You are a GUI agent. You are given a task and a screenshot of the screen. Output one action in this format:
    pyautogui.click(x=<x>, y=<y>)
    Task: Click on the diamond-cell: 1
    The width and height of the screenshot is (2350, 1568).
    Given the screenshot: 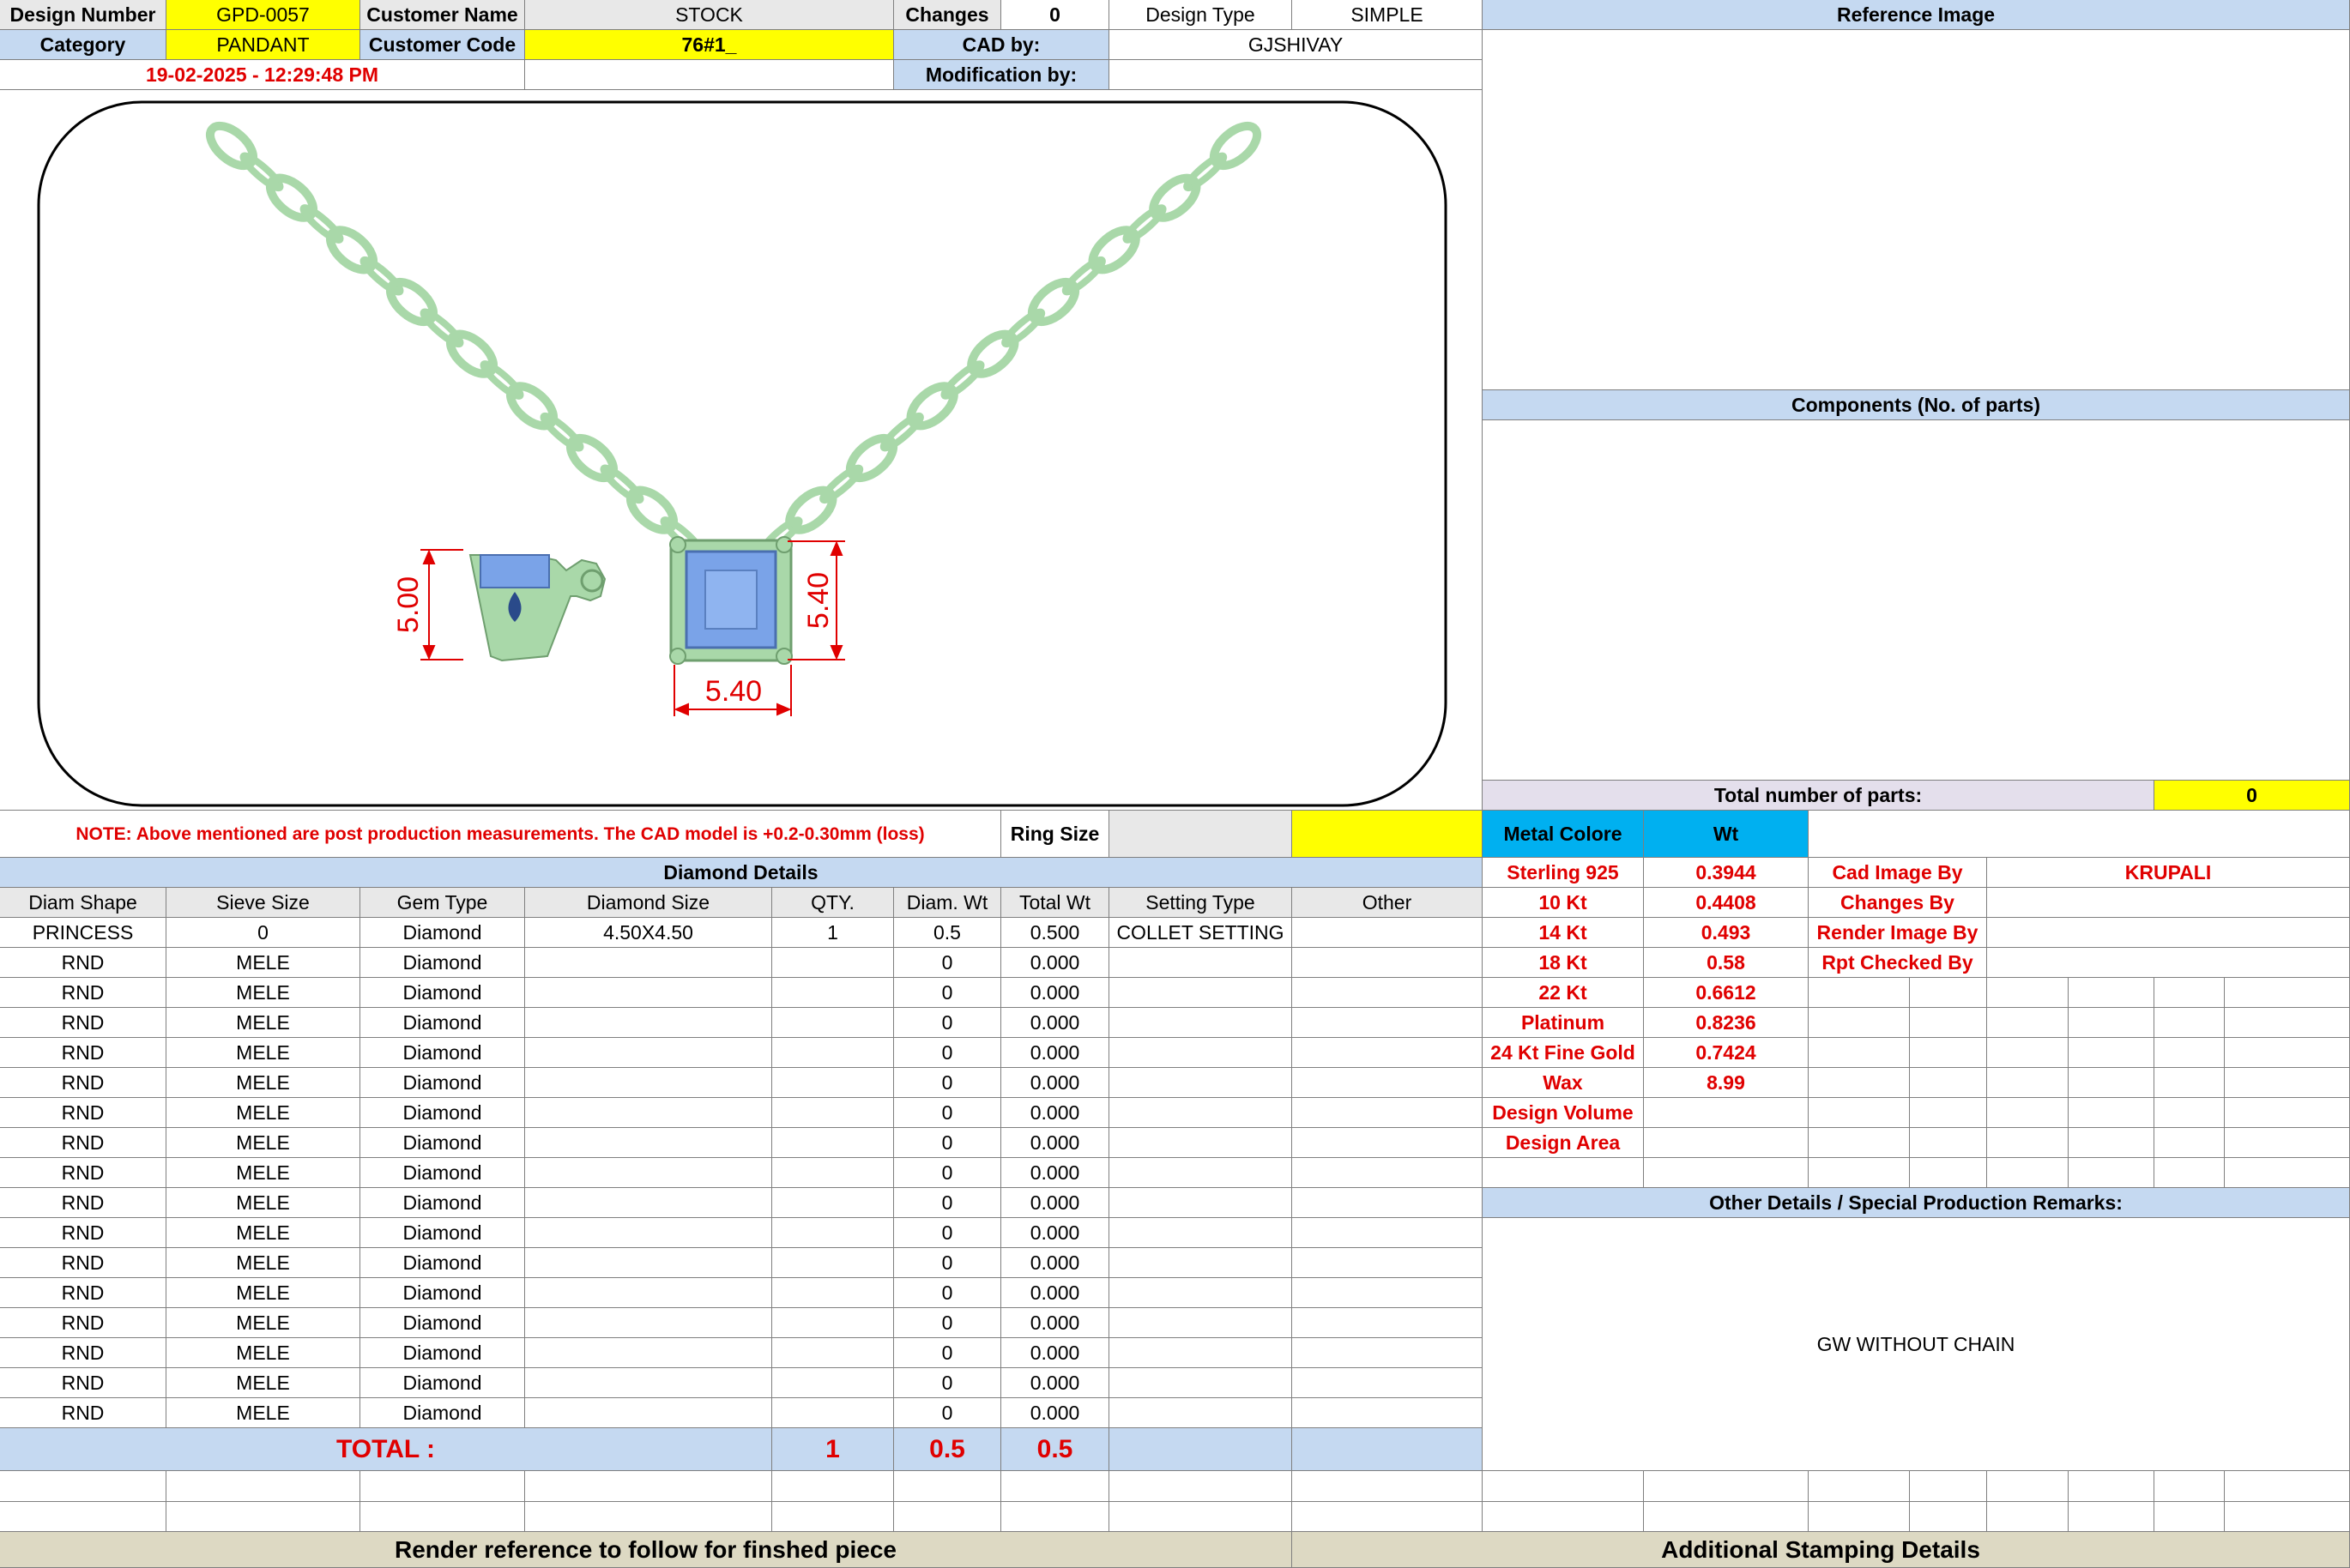 What is the action you would take?
    pyautogui.click(x=833, y=933)
    